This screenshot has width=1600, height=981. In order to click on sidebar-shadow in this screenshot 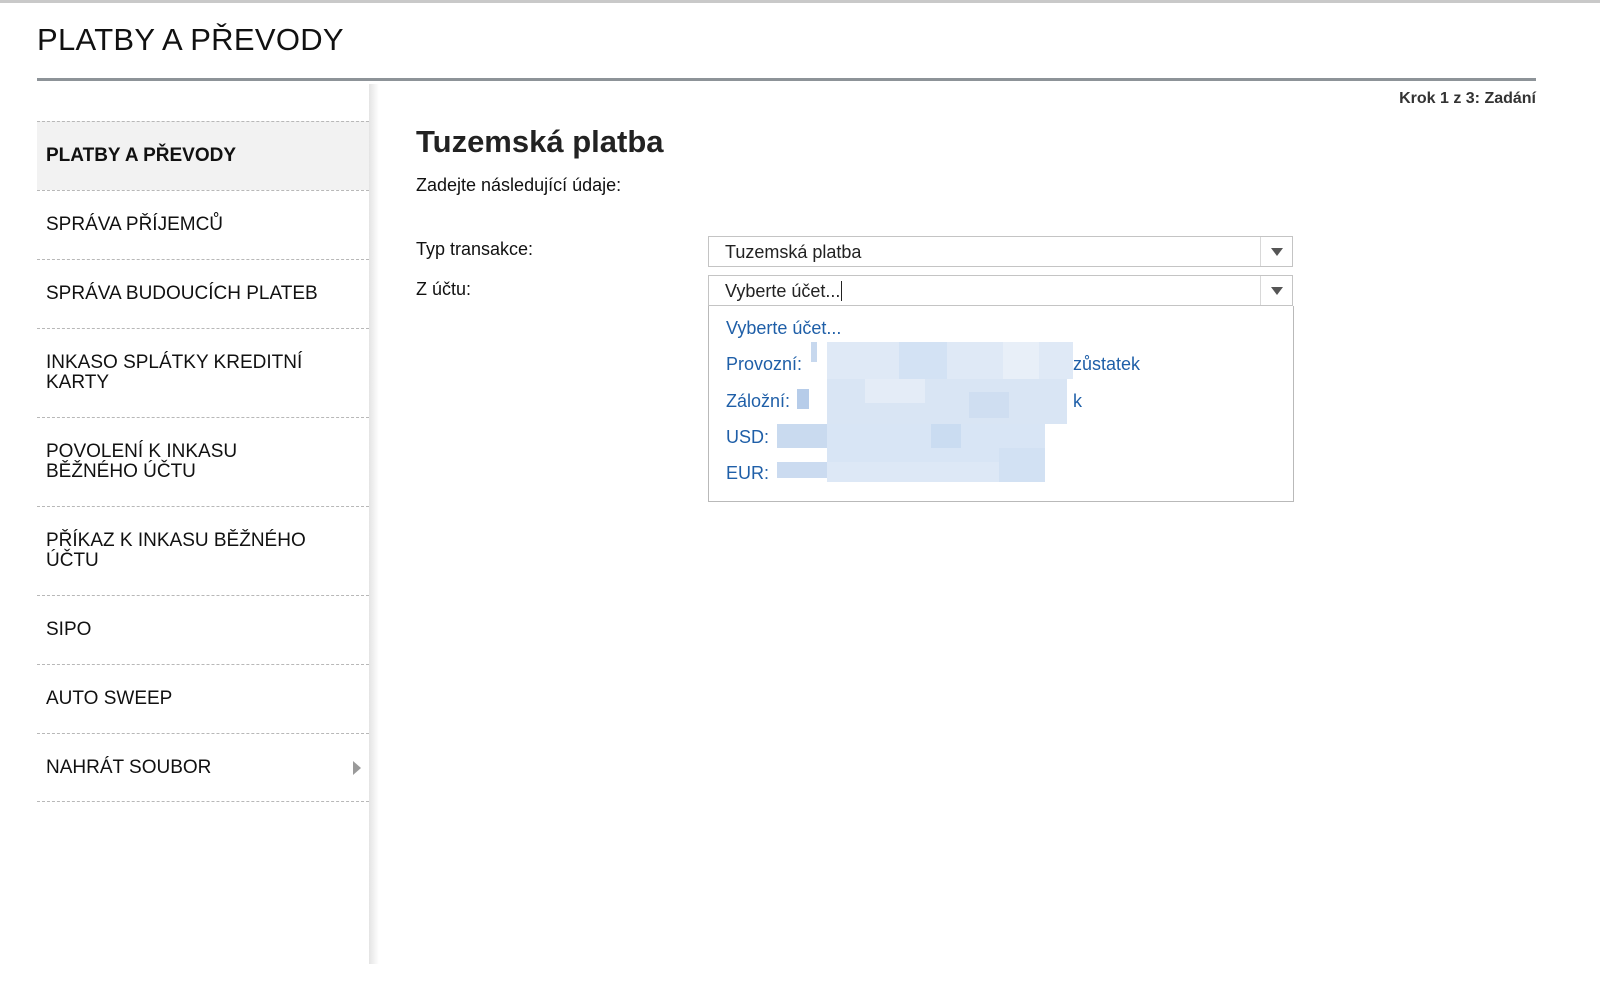, I will do `click(374, 524)`.